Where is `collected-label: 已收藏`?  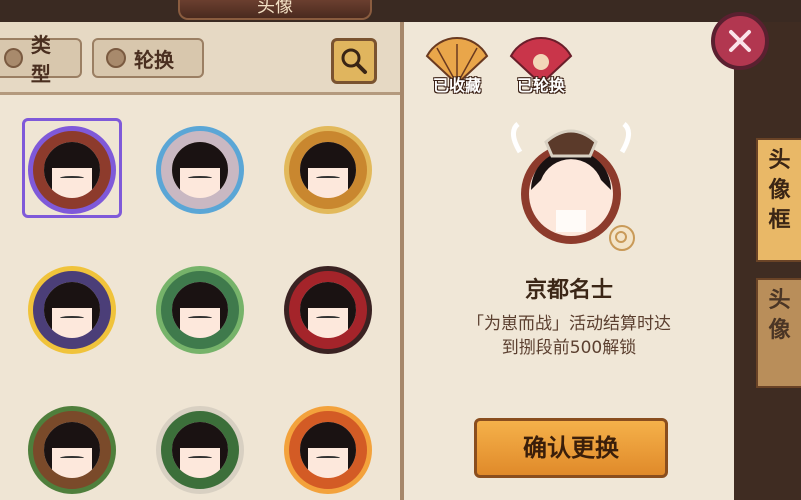 collected-label: 已收藏 is located at coordinates (456, 85).